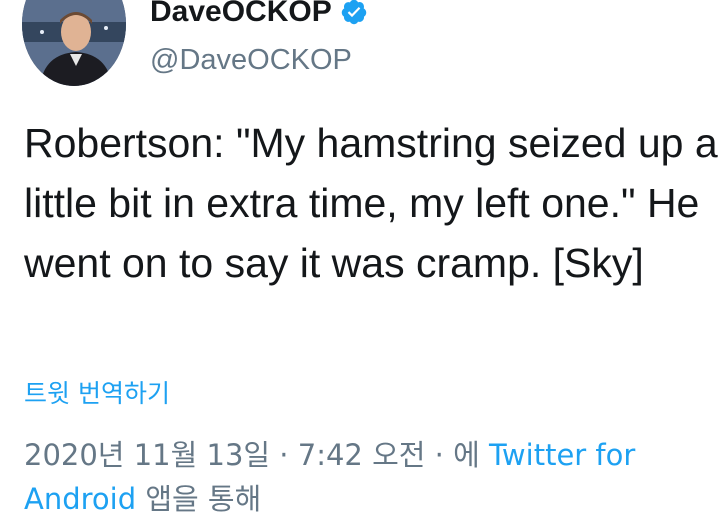  I want to click on via-prefix: 에, so click(471, 455).